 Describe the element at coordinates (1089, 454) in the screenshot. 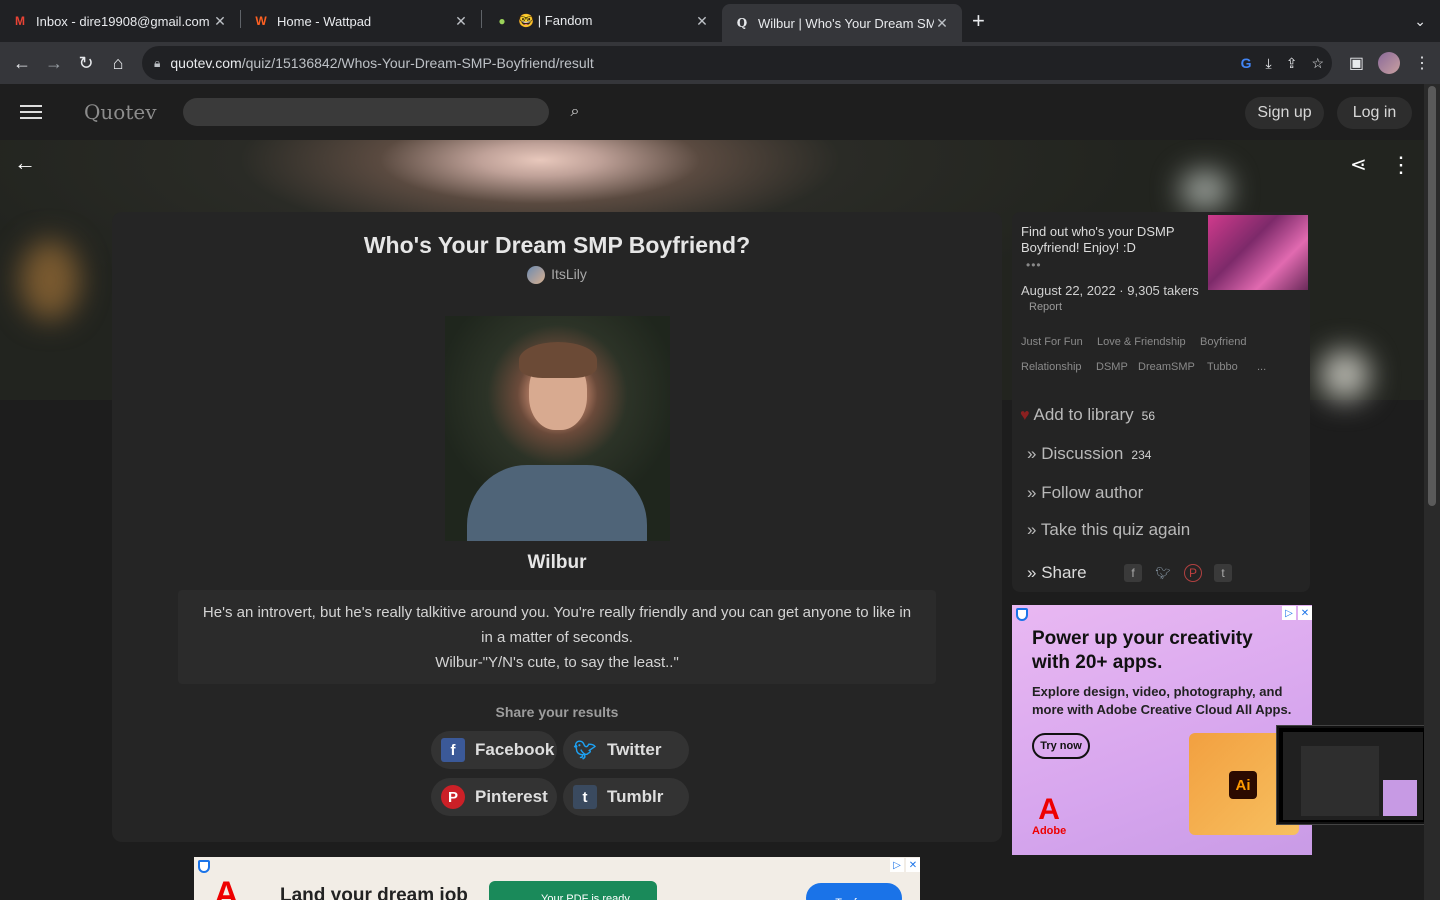

I see `discussion-link: » Discussion 234` at that location.